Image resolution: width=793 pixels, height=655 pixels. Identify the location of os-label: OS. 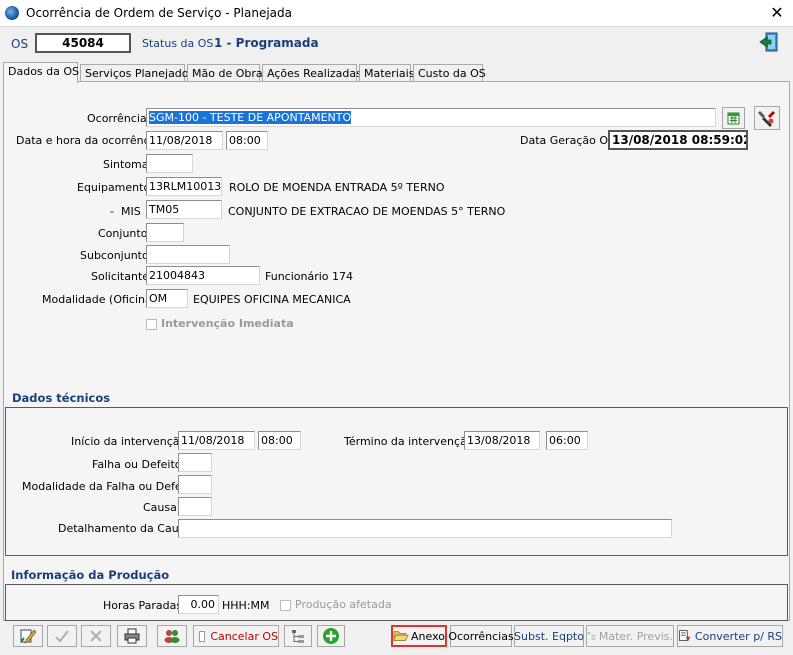
(20, 44).